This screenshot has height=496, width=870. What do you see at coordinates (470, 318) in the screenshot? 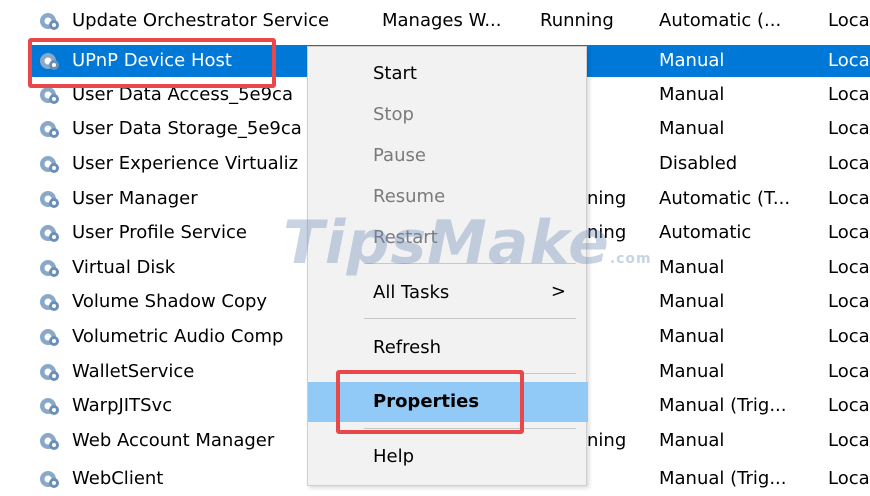
I see `menu-separator` at bounding box center [470, 318].